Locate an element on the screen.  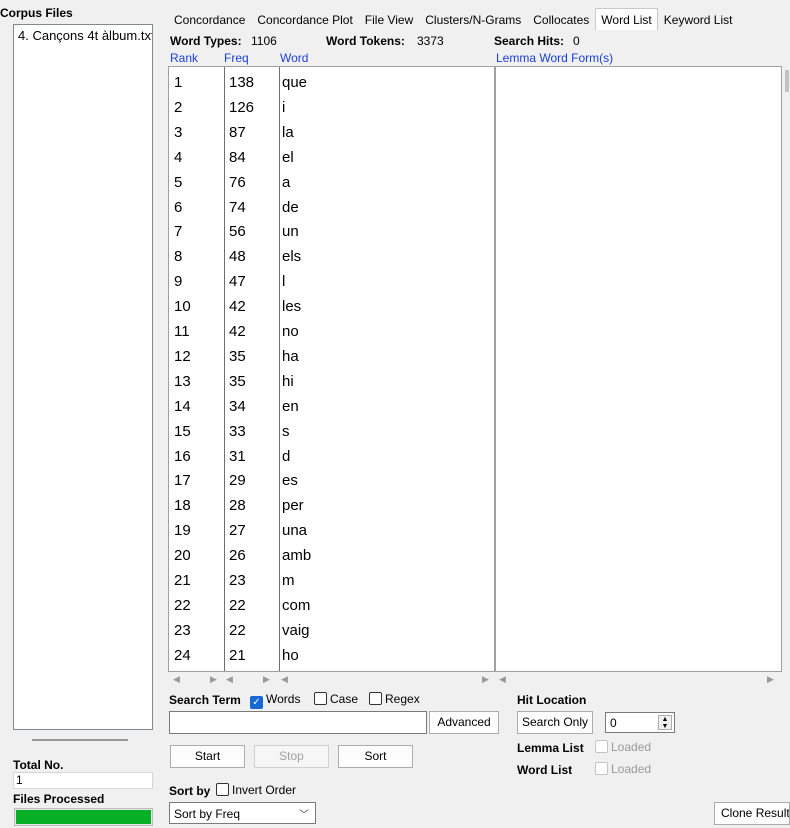
freq-cell: 21 is located at coordinates (237, 655).